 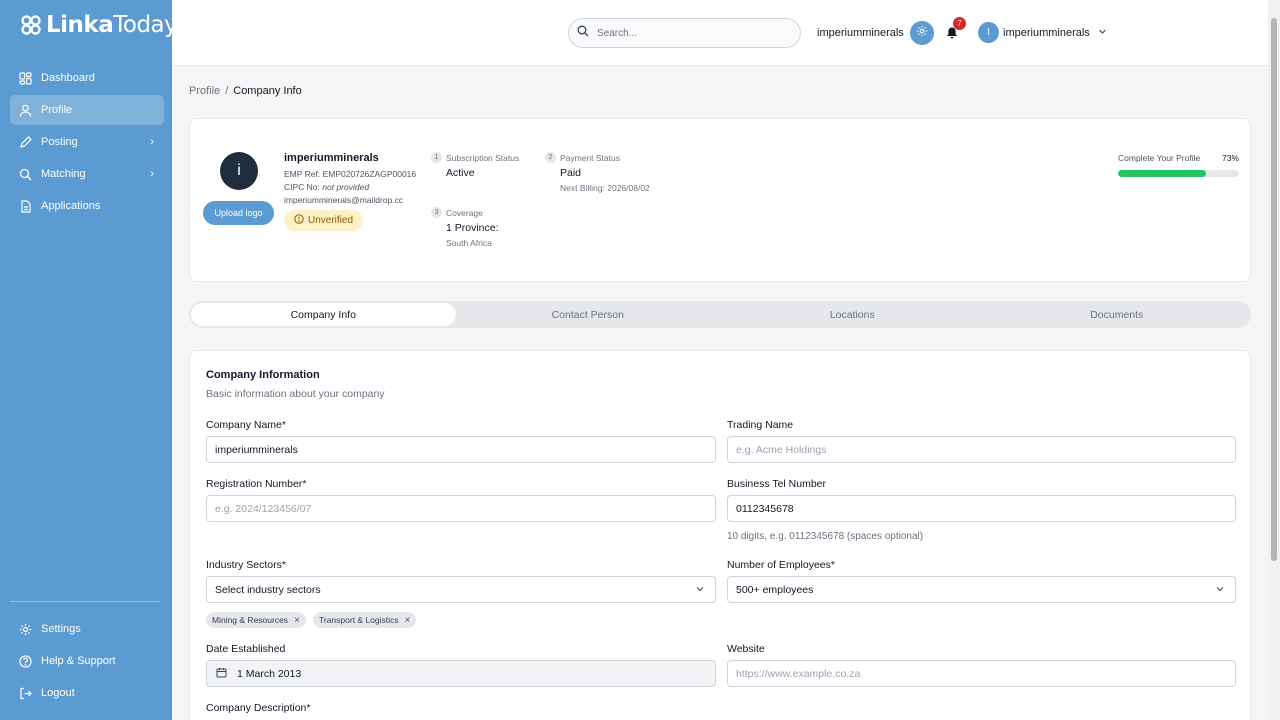 What do you see at coordinates (461, 508) in the screenshot?
I see `registration-number-input` at bounding box center [461, 508].